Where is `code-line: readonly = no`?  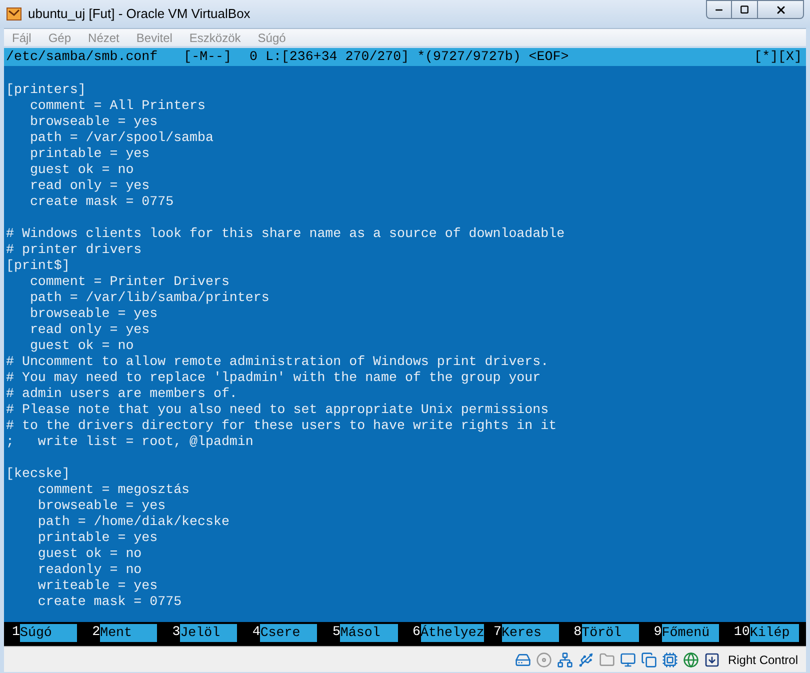
code-line: readonly = no is located at coordinates (89, 570).